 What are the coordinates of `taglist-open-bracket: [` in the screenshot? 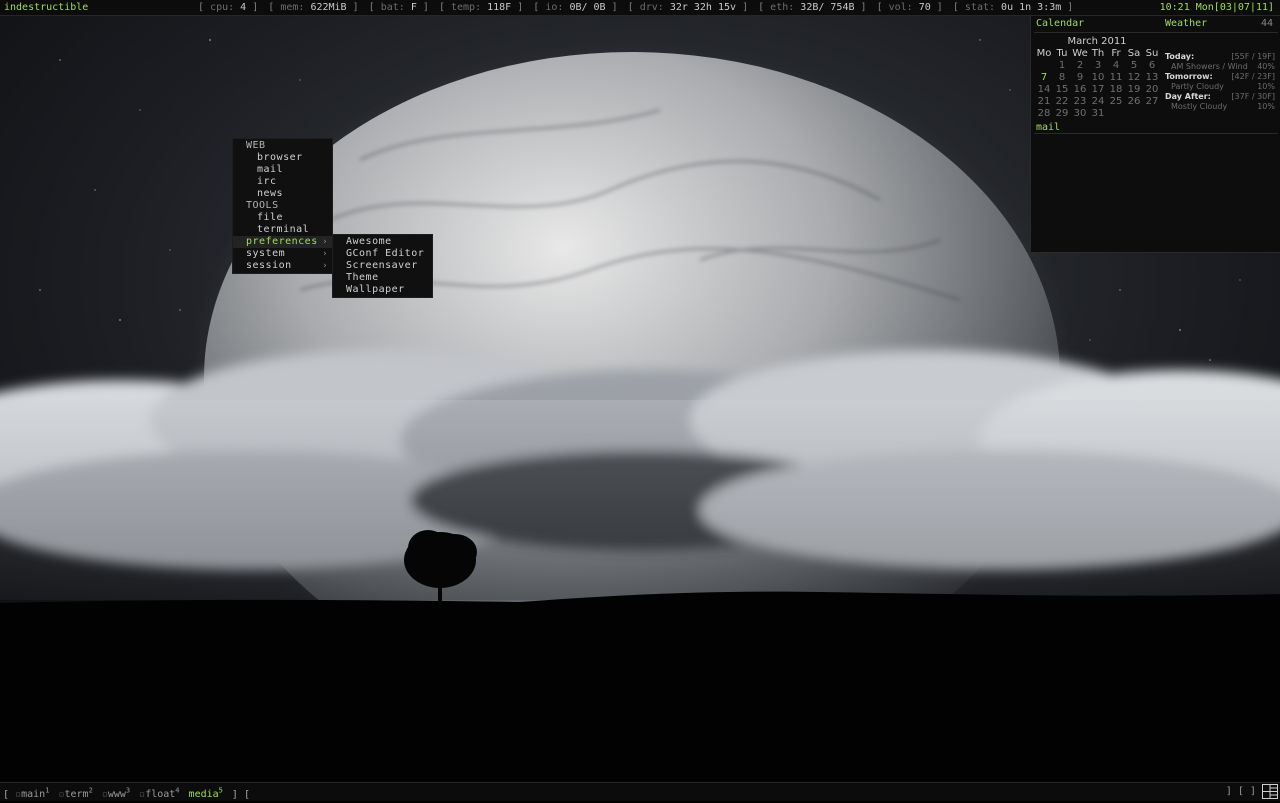 It's located at (6, 795).